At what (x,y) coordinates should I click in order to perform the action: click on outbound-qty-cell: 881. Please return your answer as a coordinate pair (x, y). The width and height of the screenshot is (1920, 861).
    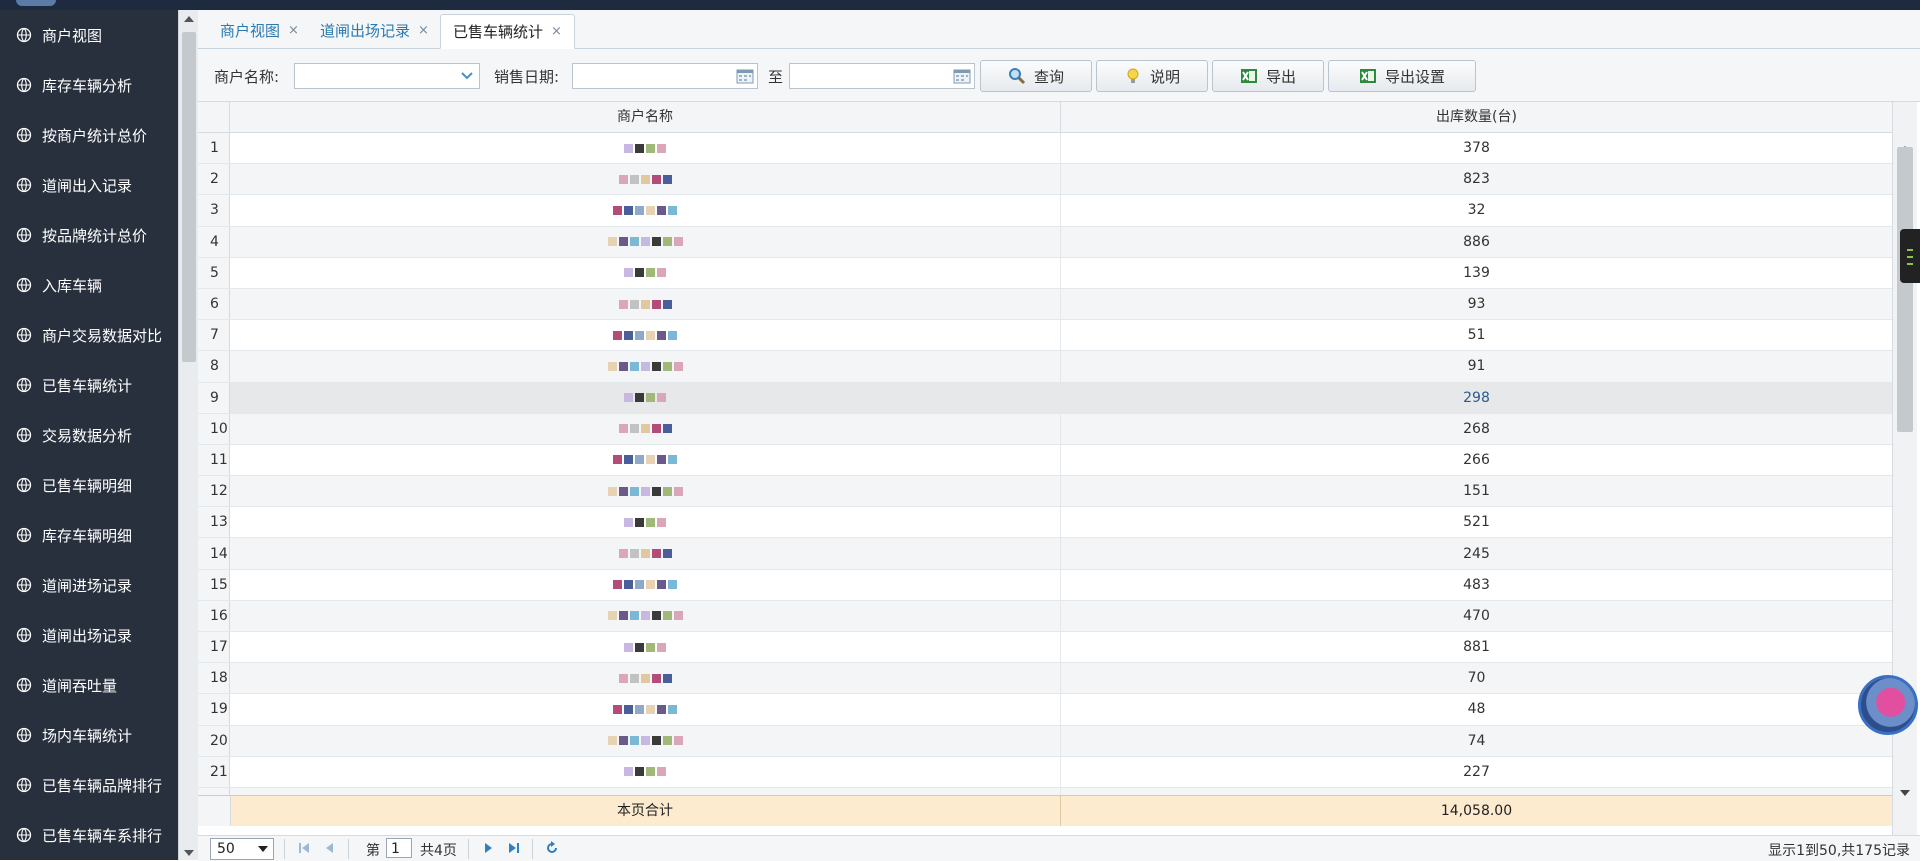
    Looking at the image, I should click on (1476, 647).